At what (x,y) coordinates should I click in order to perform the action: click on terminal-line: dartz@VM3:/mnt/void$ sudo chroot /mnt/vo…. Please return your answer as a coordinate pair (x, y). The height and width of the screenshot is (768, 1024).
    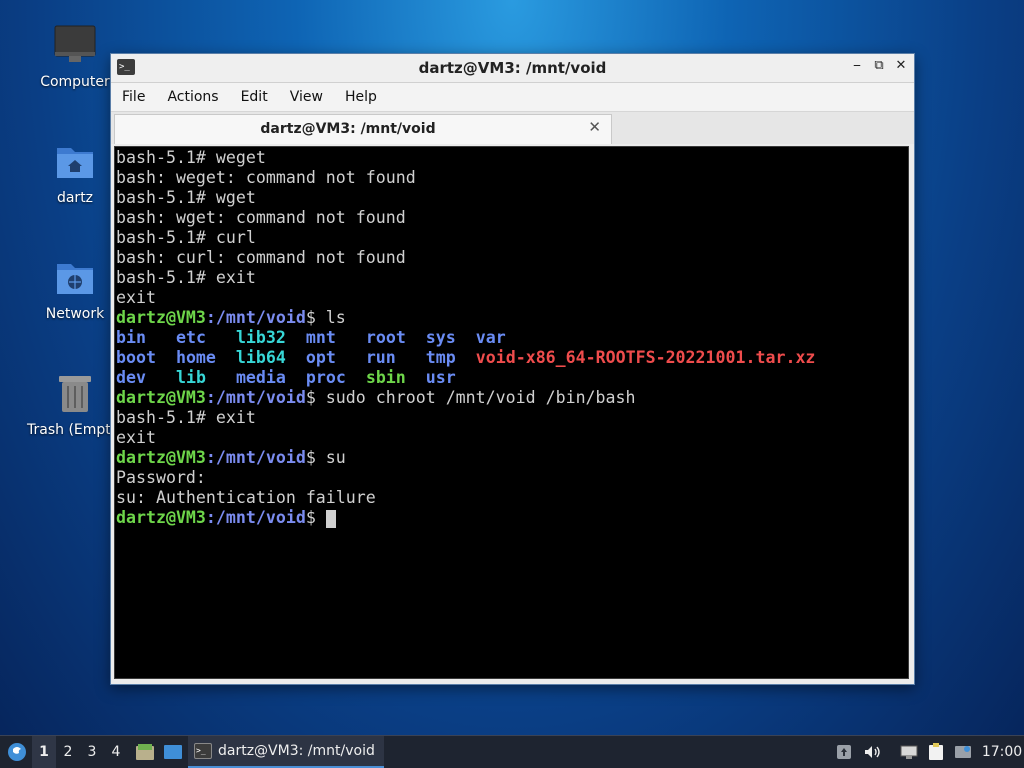
    Looking at the image, I should click on (512, 398).